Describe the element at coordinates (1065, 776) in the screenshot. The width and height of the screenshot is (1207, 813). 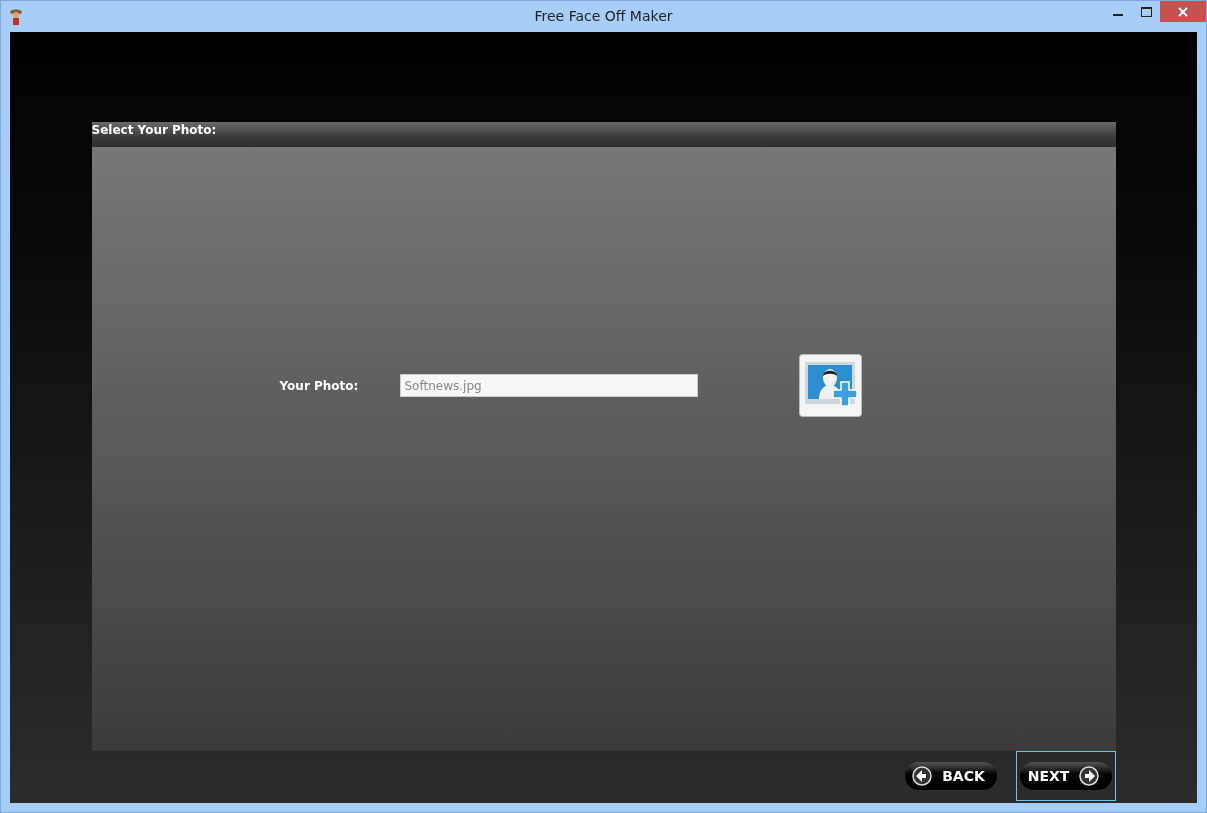
I see `next-button: NEXT` at that location.